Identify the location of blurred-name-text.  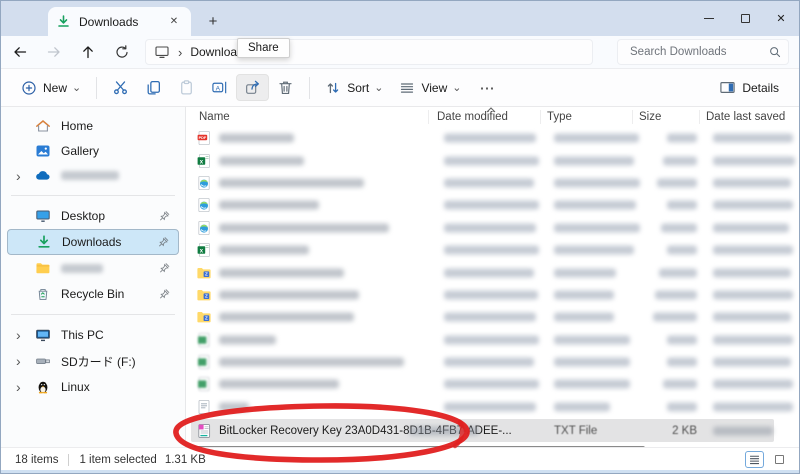
(234, 407).